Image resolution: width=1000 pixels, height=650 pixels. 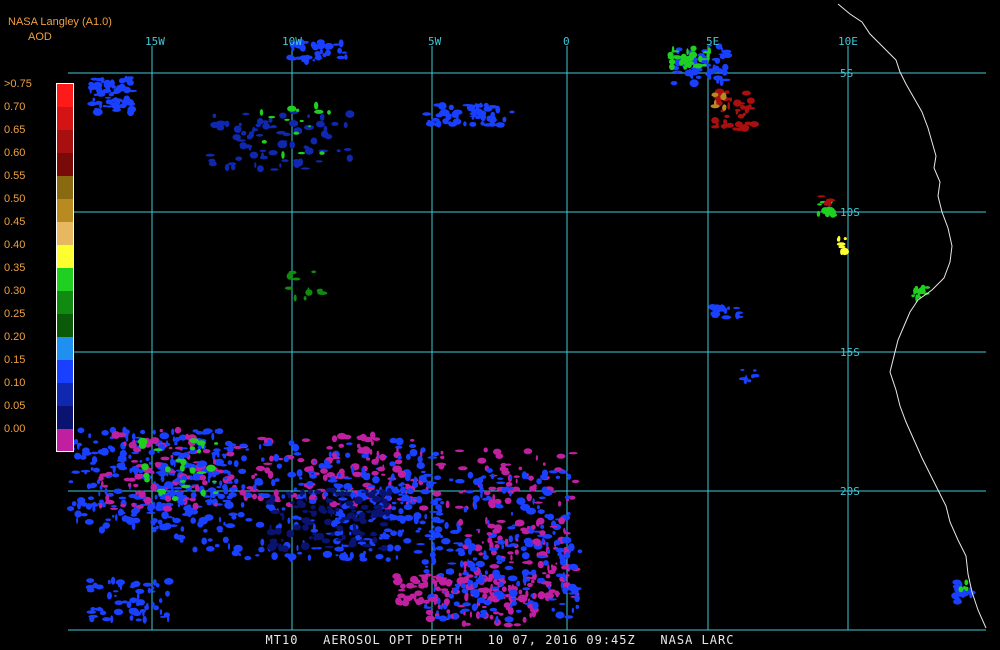 What do you see at coordinates (40, 37) in the screenshot?
I see `product-title: AOD` at bounding box center [40, 37].